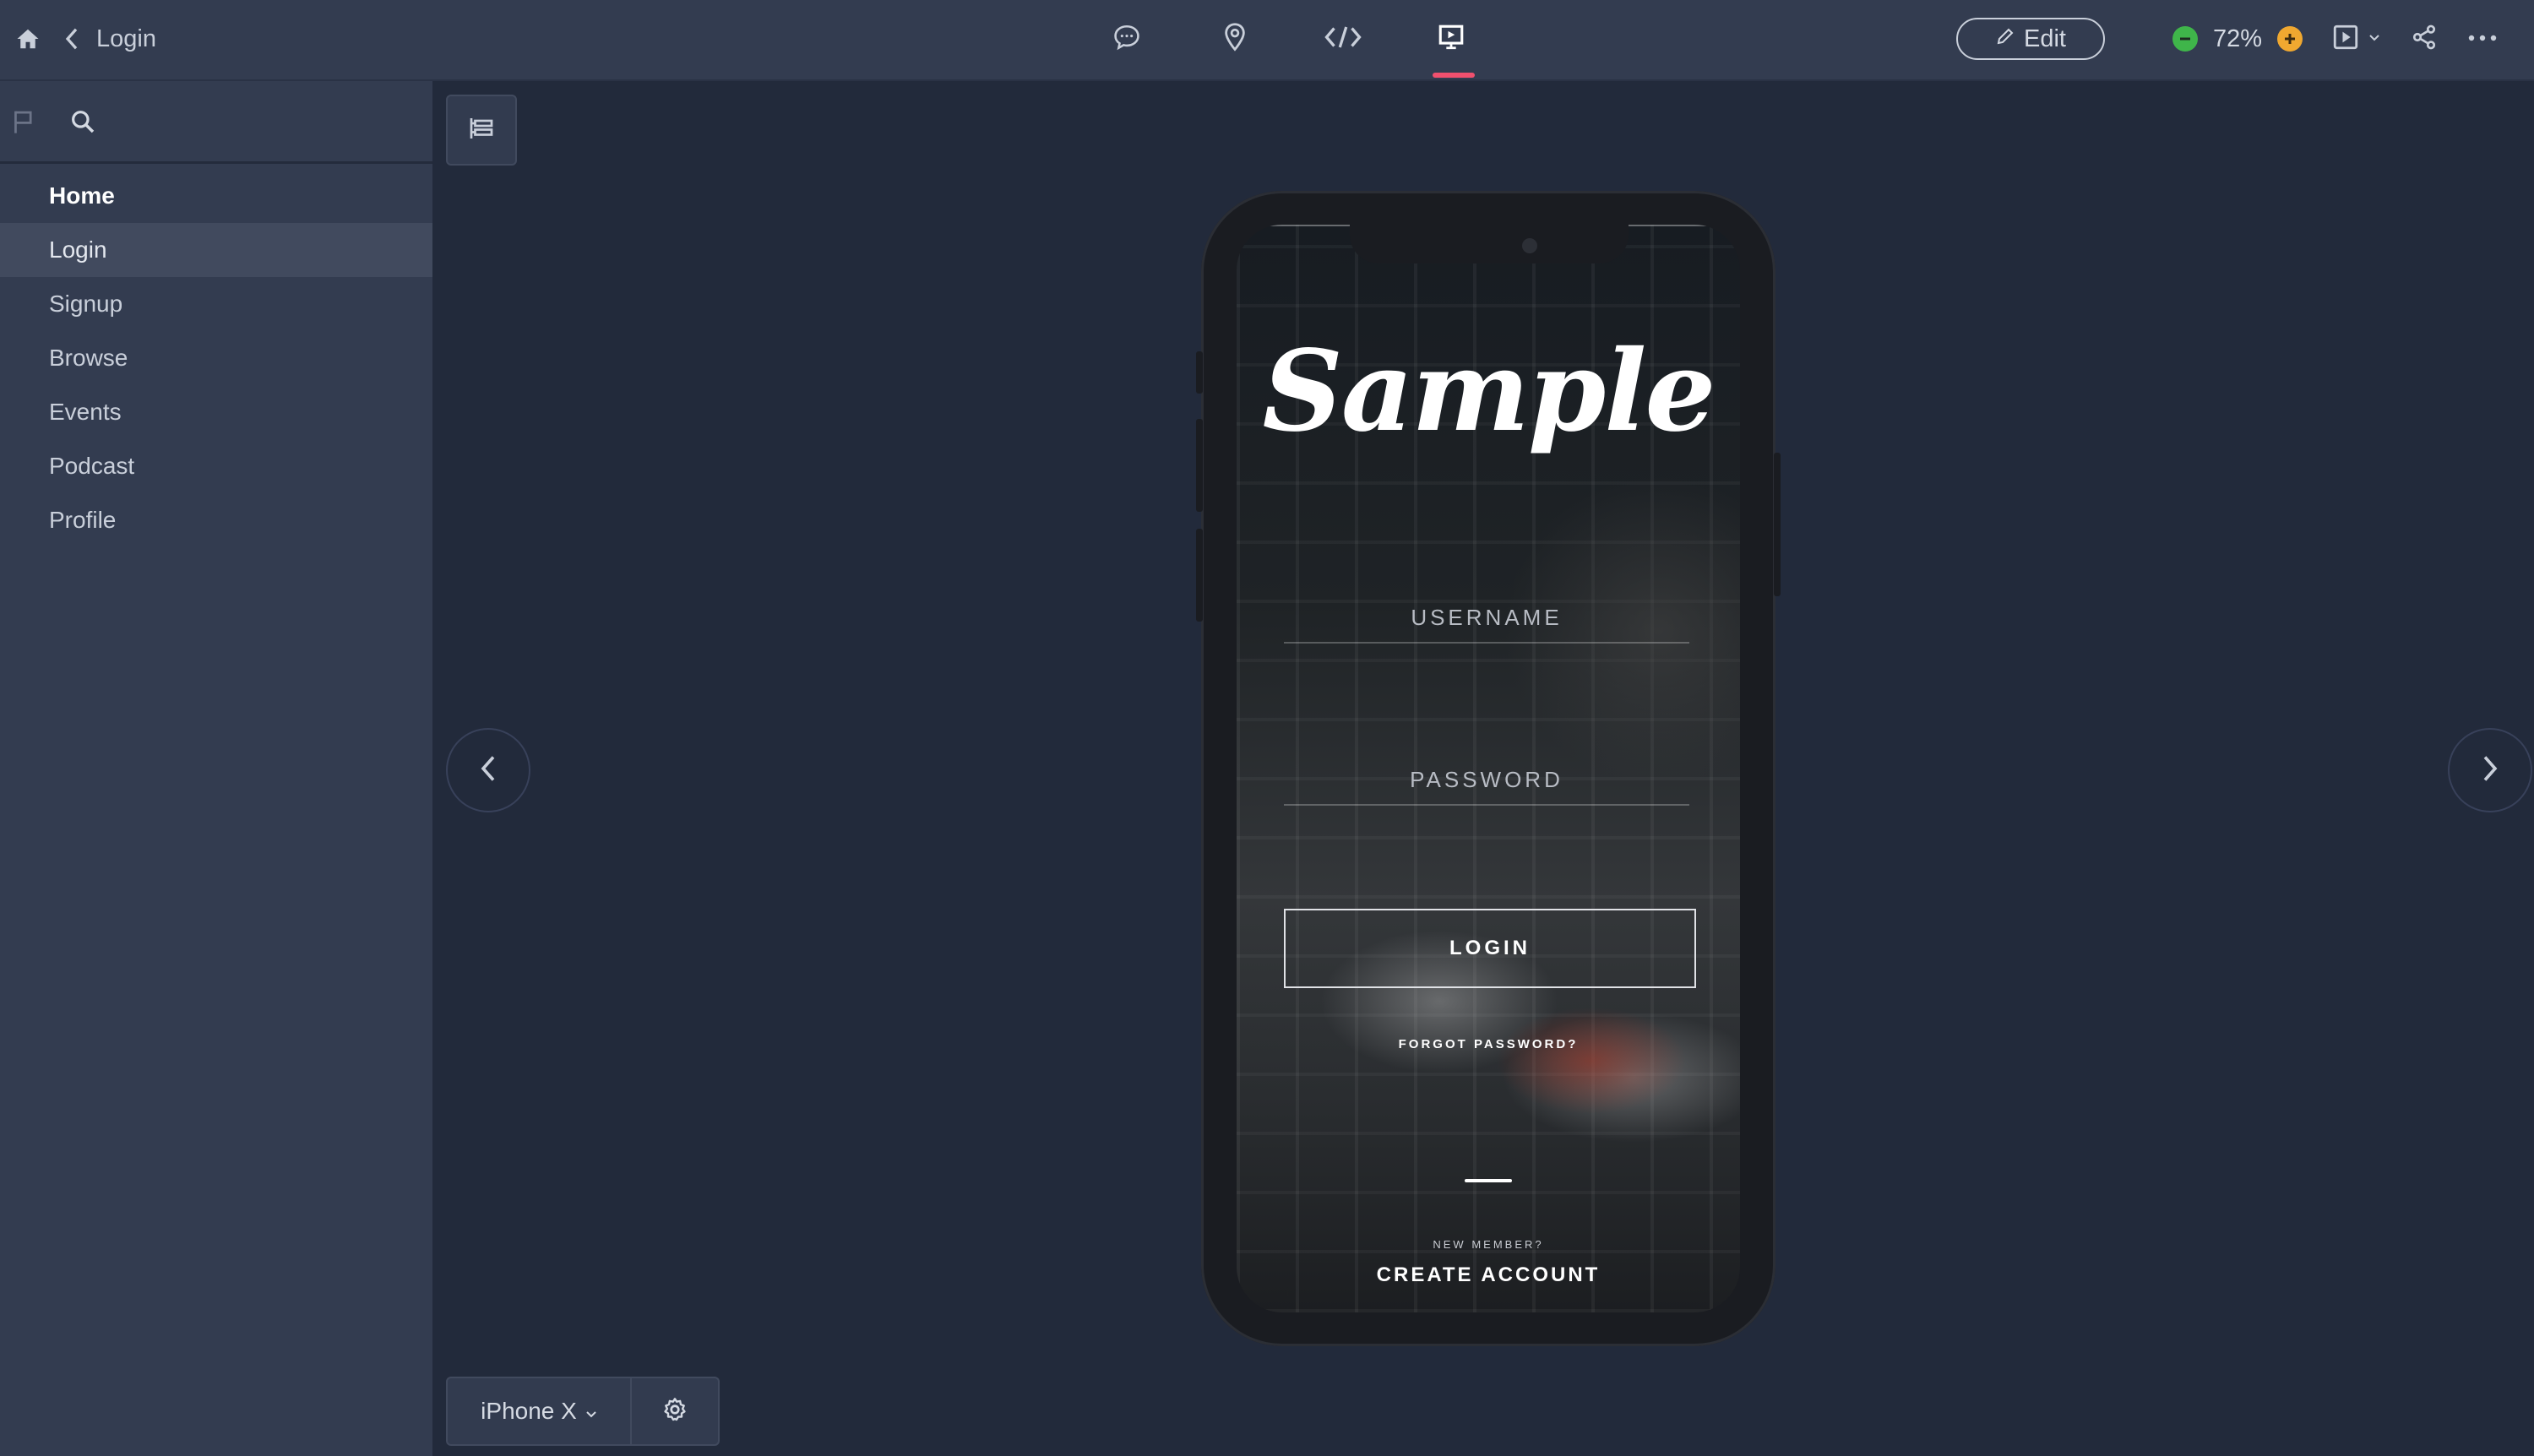  I want to click on gear-icon, so click(674, 1411).